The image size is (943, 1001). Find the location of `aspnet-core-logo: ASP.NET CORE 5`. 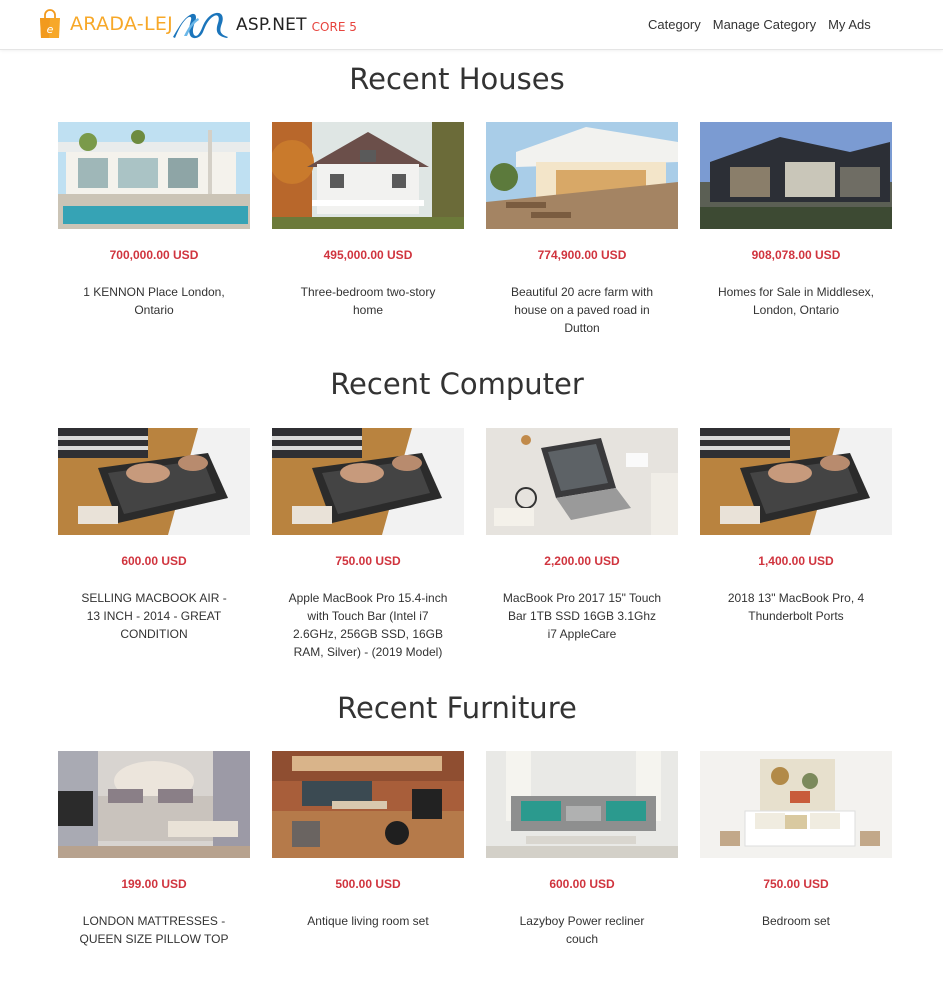

aspnet-core-logo: ASP.NET CORE 5 is located at coordinates (264, 25).